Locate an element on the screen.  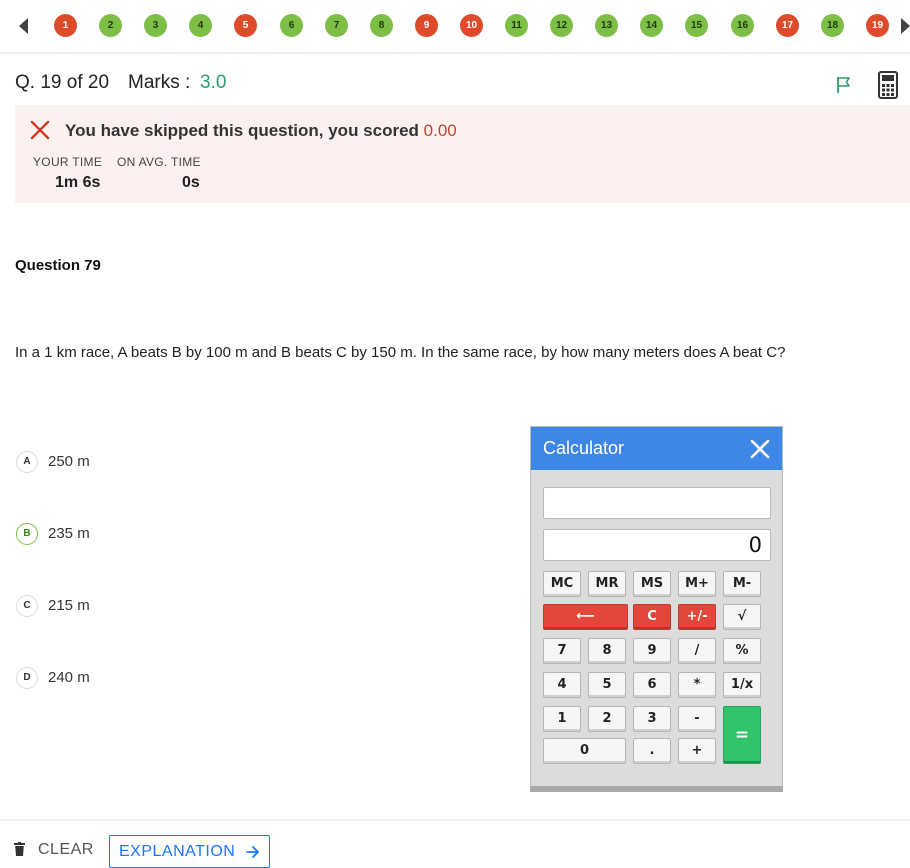
sign-key: +/- is located at coordinates (697, 617).